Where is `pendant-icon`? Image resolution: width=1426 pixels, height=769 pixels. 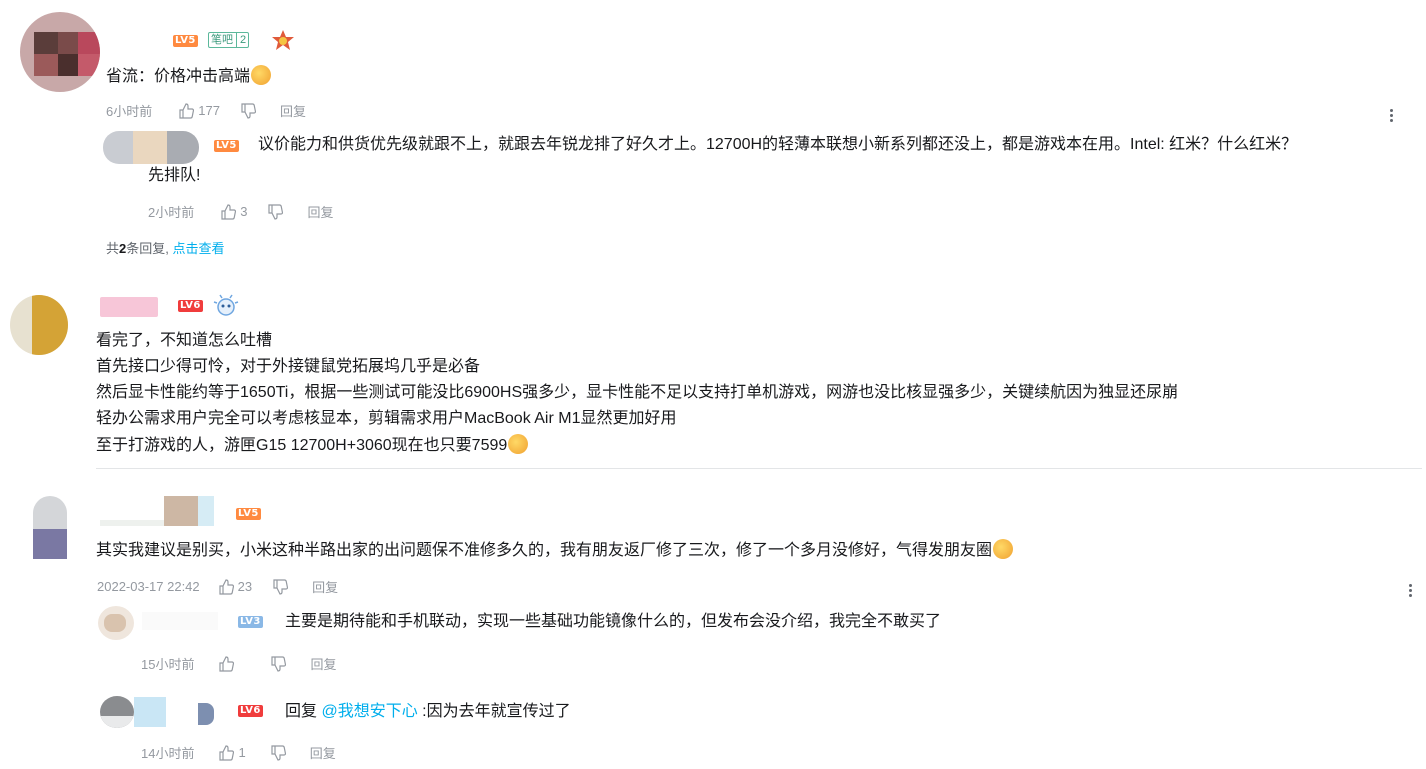 pendant-icon is located at coordinates (226, 306).